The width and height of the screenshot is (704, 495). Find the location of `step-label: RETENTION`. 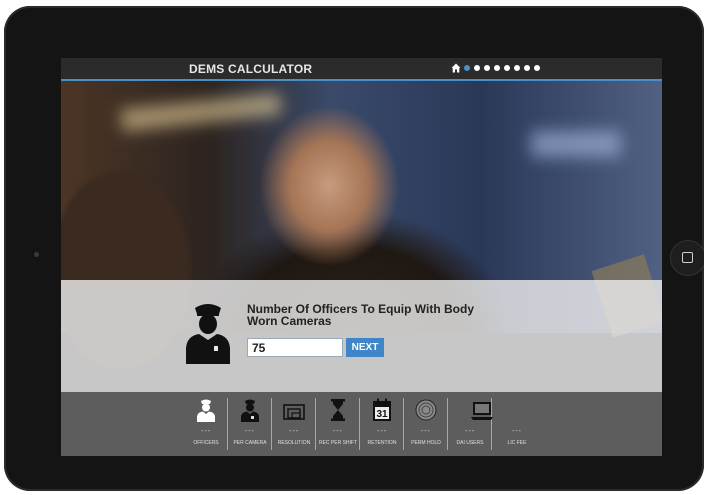

step-label: RETENTION is located at coordinates (382, 443).